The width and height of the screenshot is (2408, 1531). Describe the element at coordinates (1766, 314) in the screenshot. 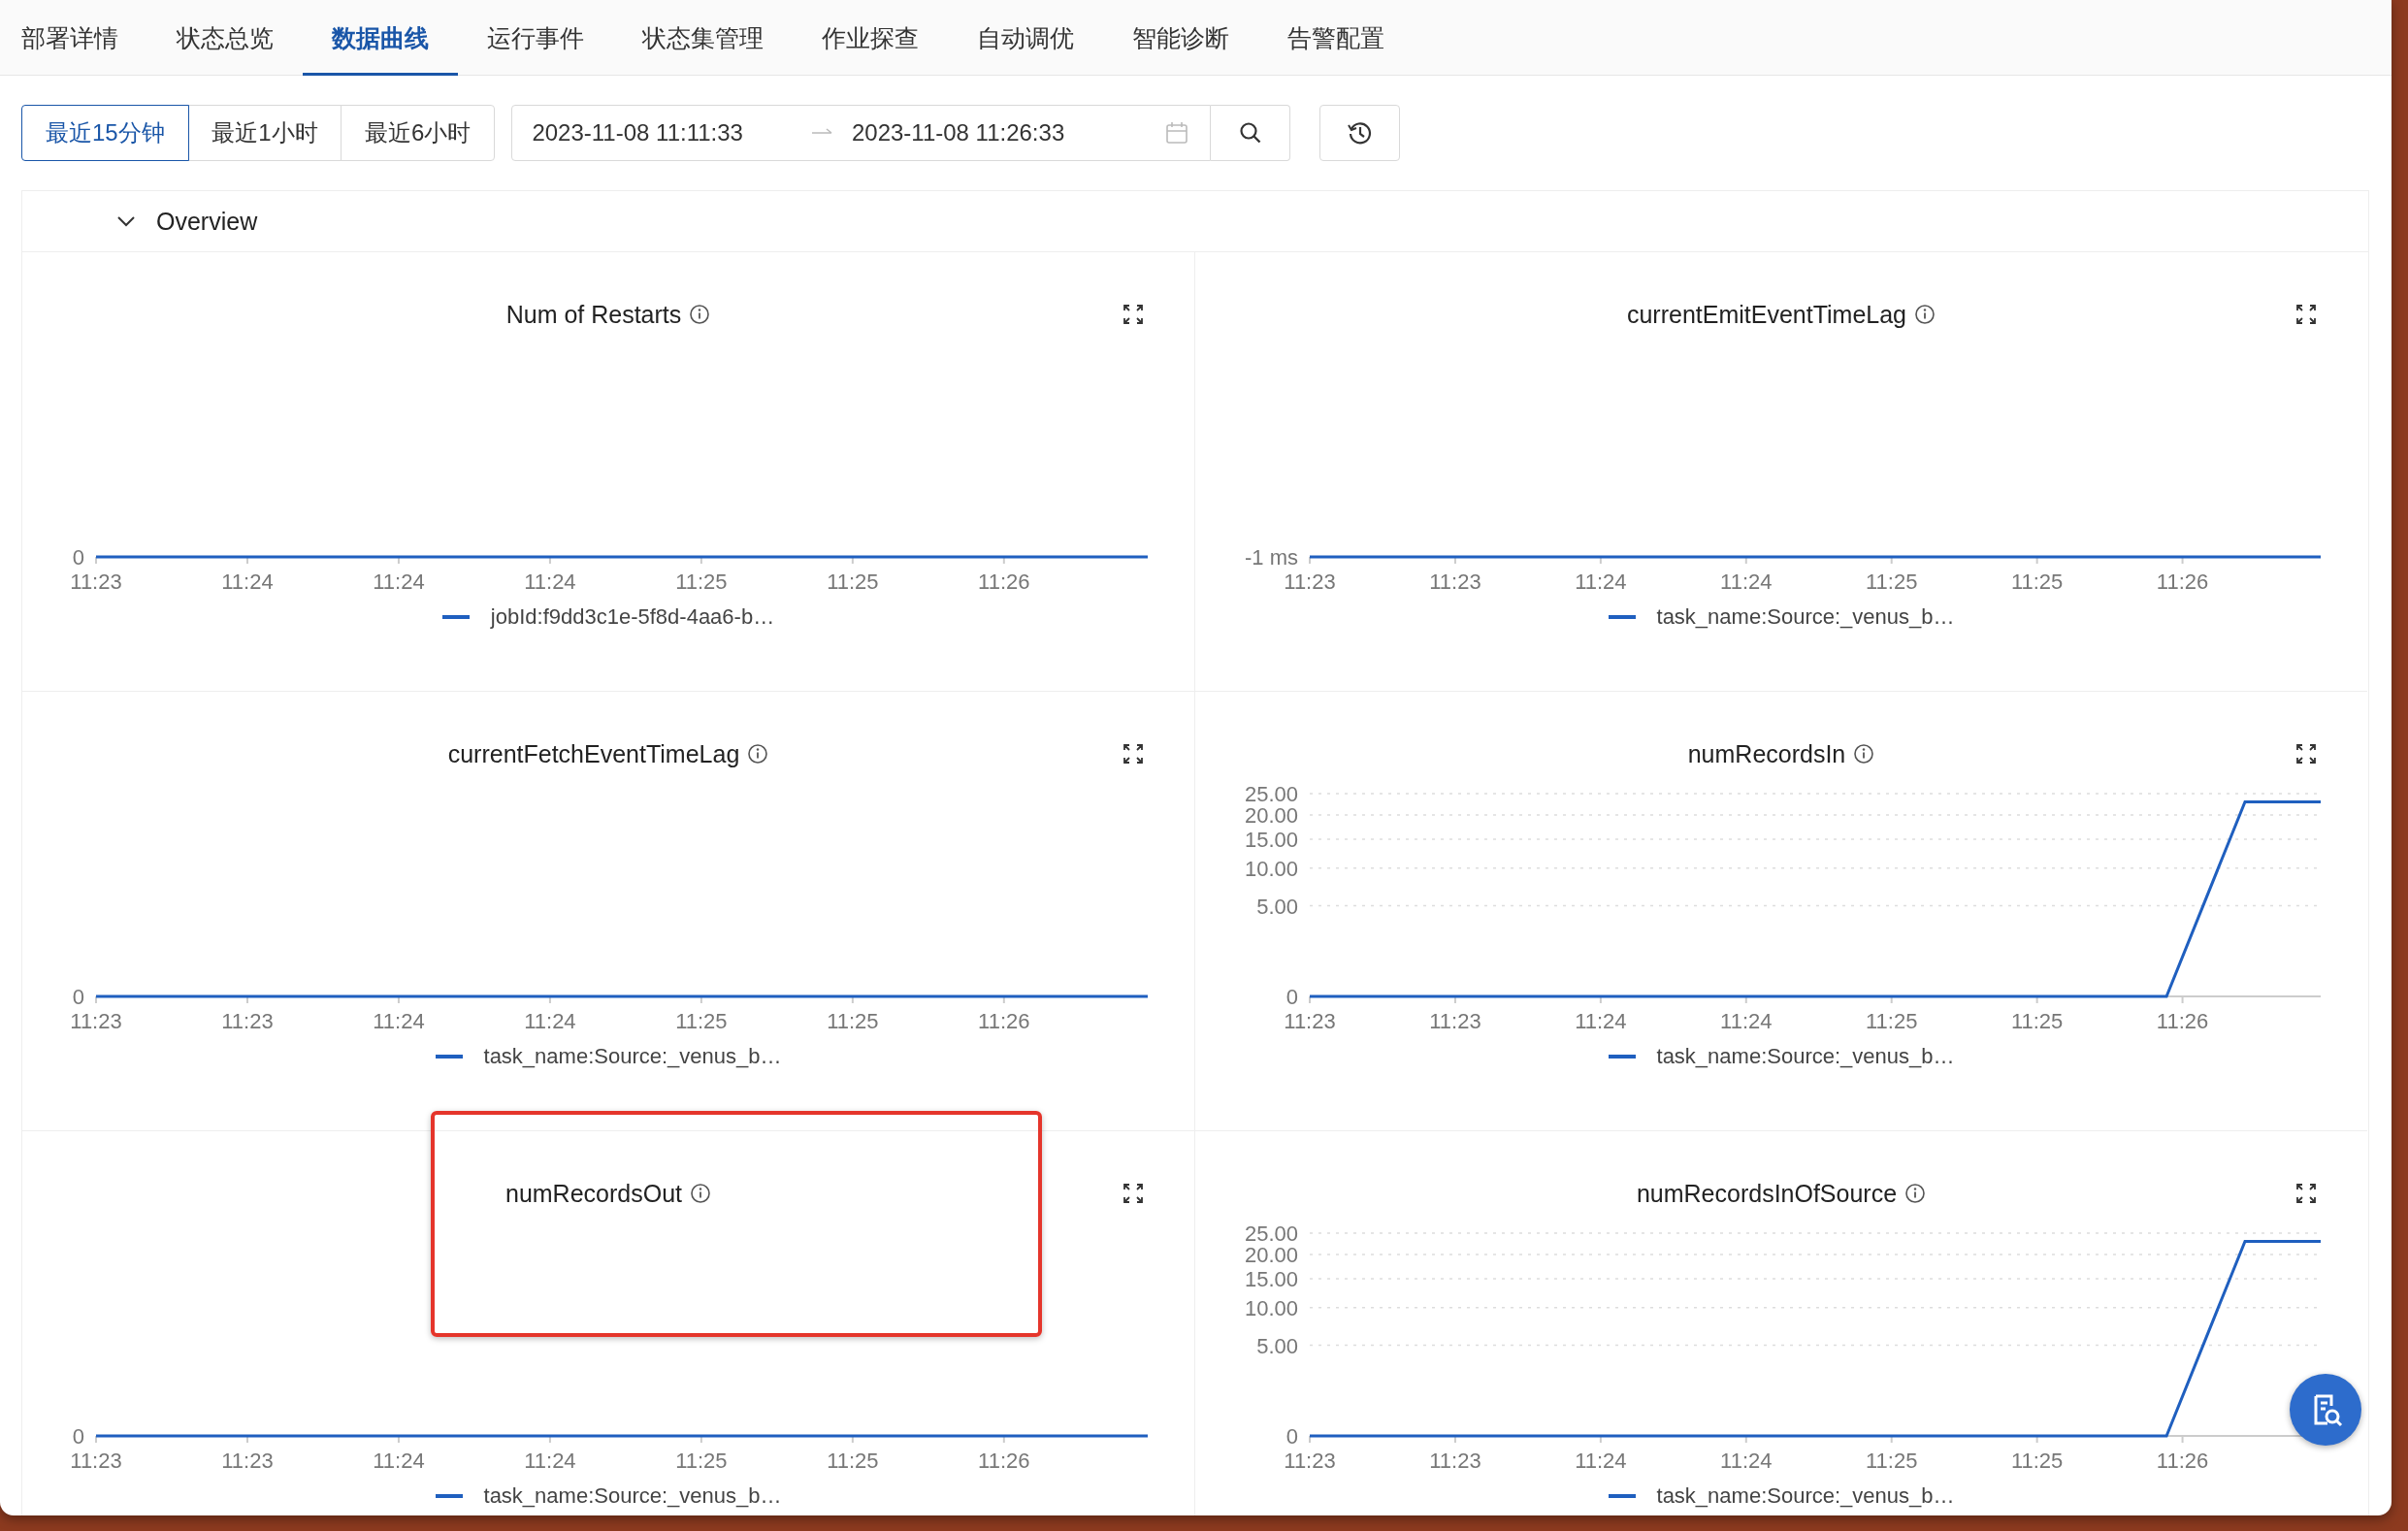

I see `chart-title: currentEmitEventTimeLag` at that location.